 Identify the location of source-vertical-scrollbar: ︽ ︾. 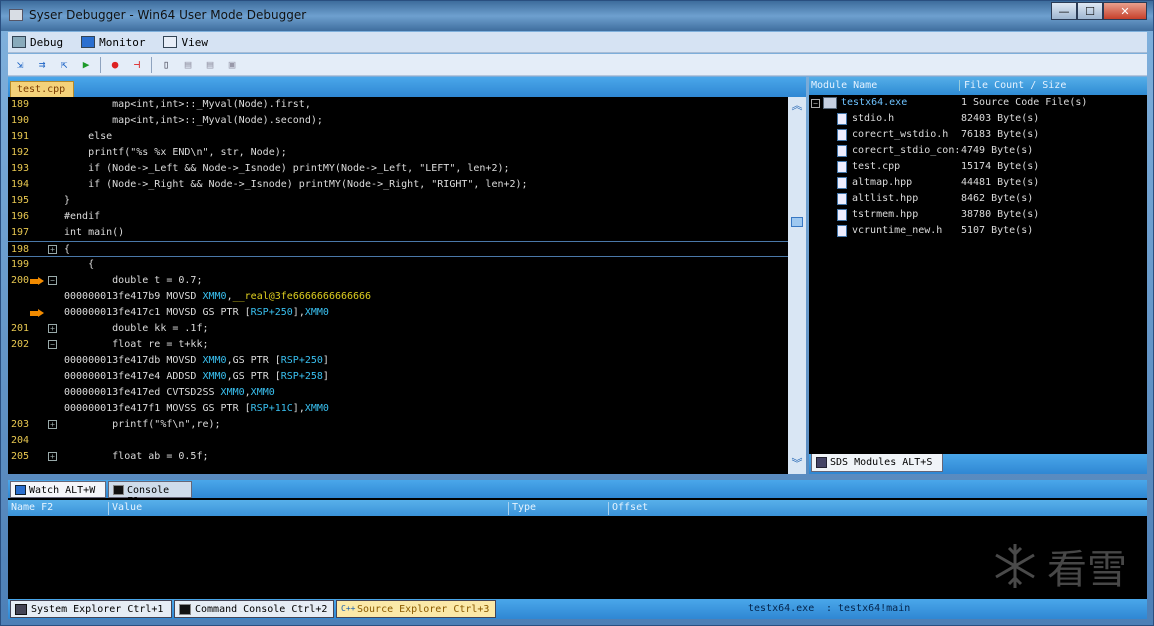
(797, 285).